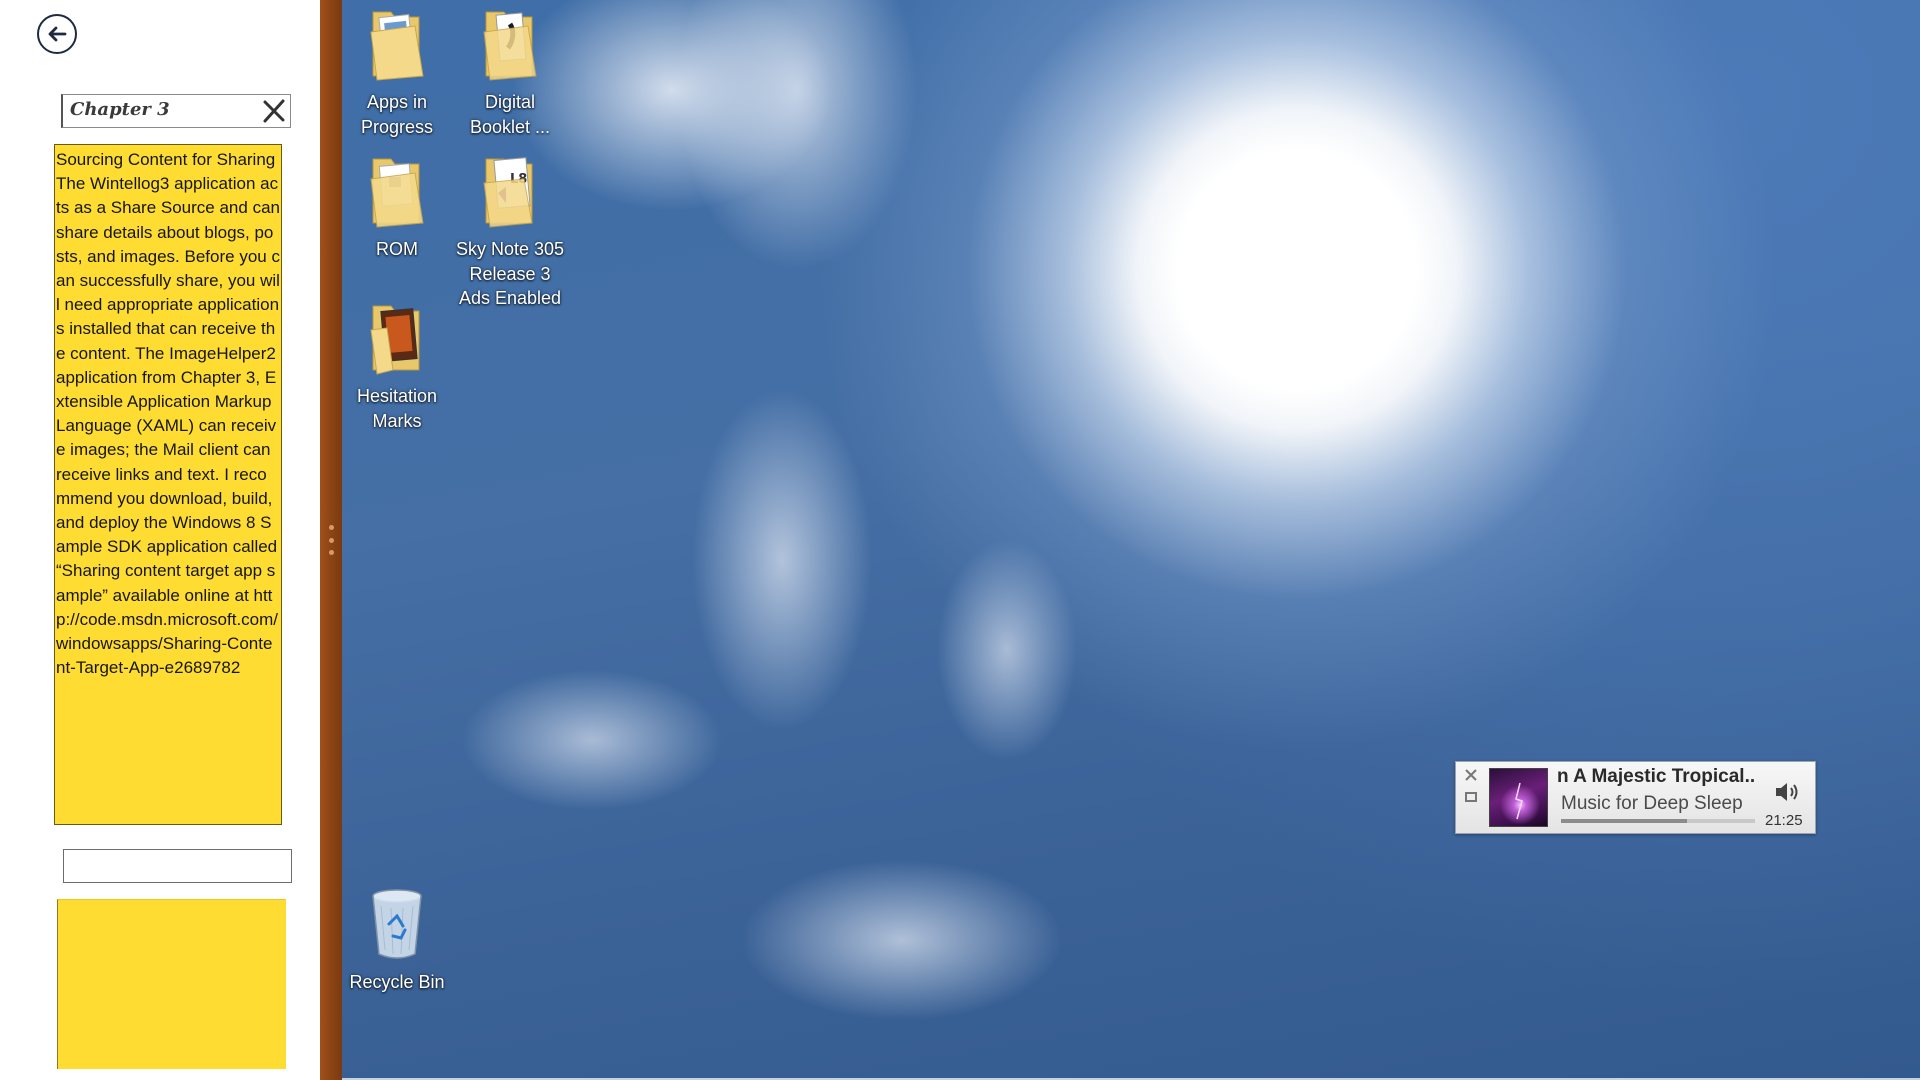 The height and width of the screenshot is (1080, 1920). I want to click on restore-icon, so click(1471, 797).